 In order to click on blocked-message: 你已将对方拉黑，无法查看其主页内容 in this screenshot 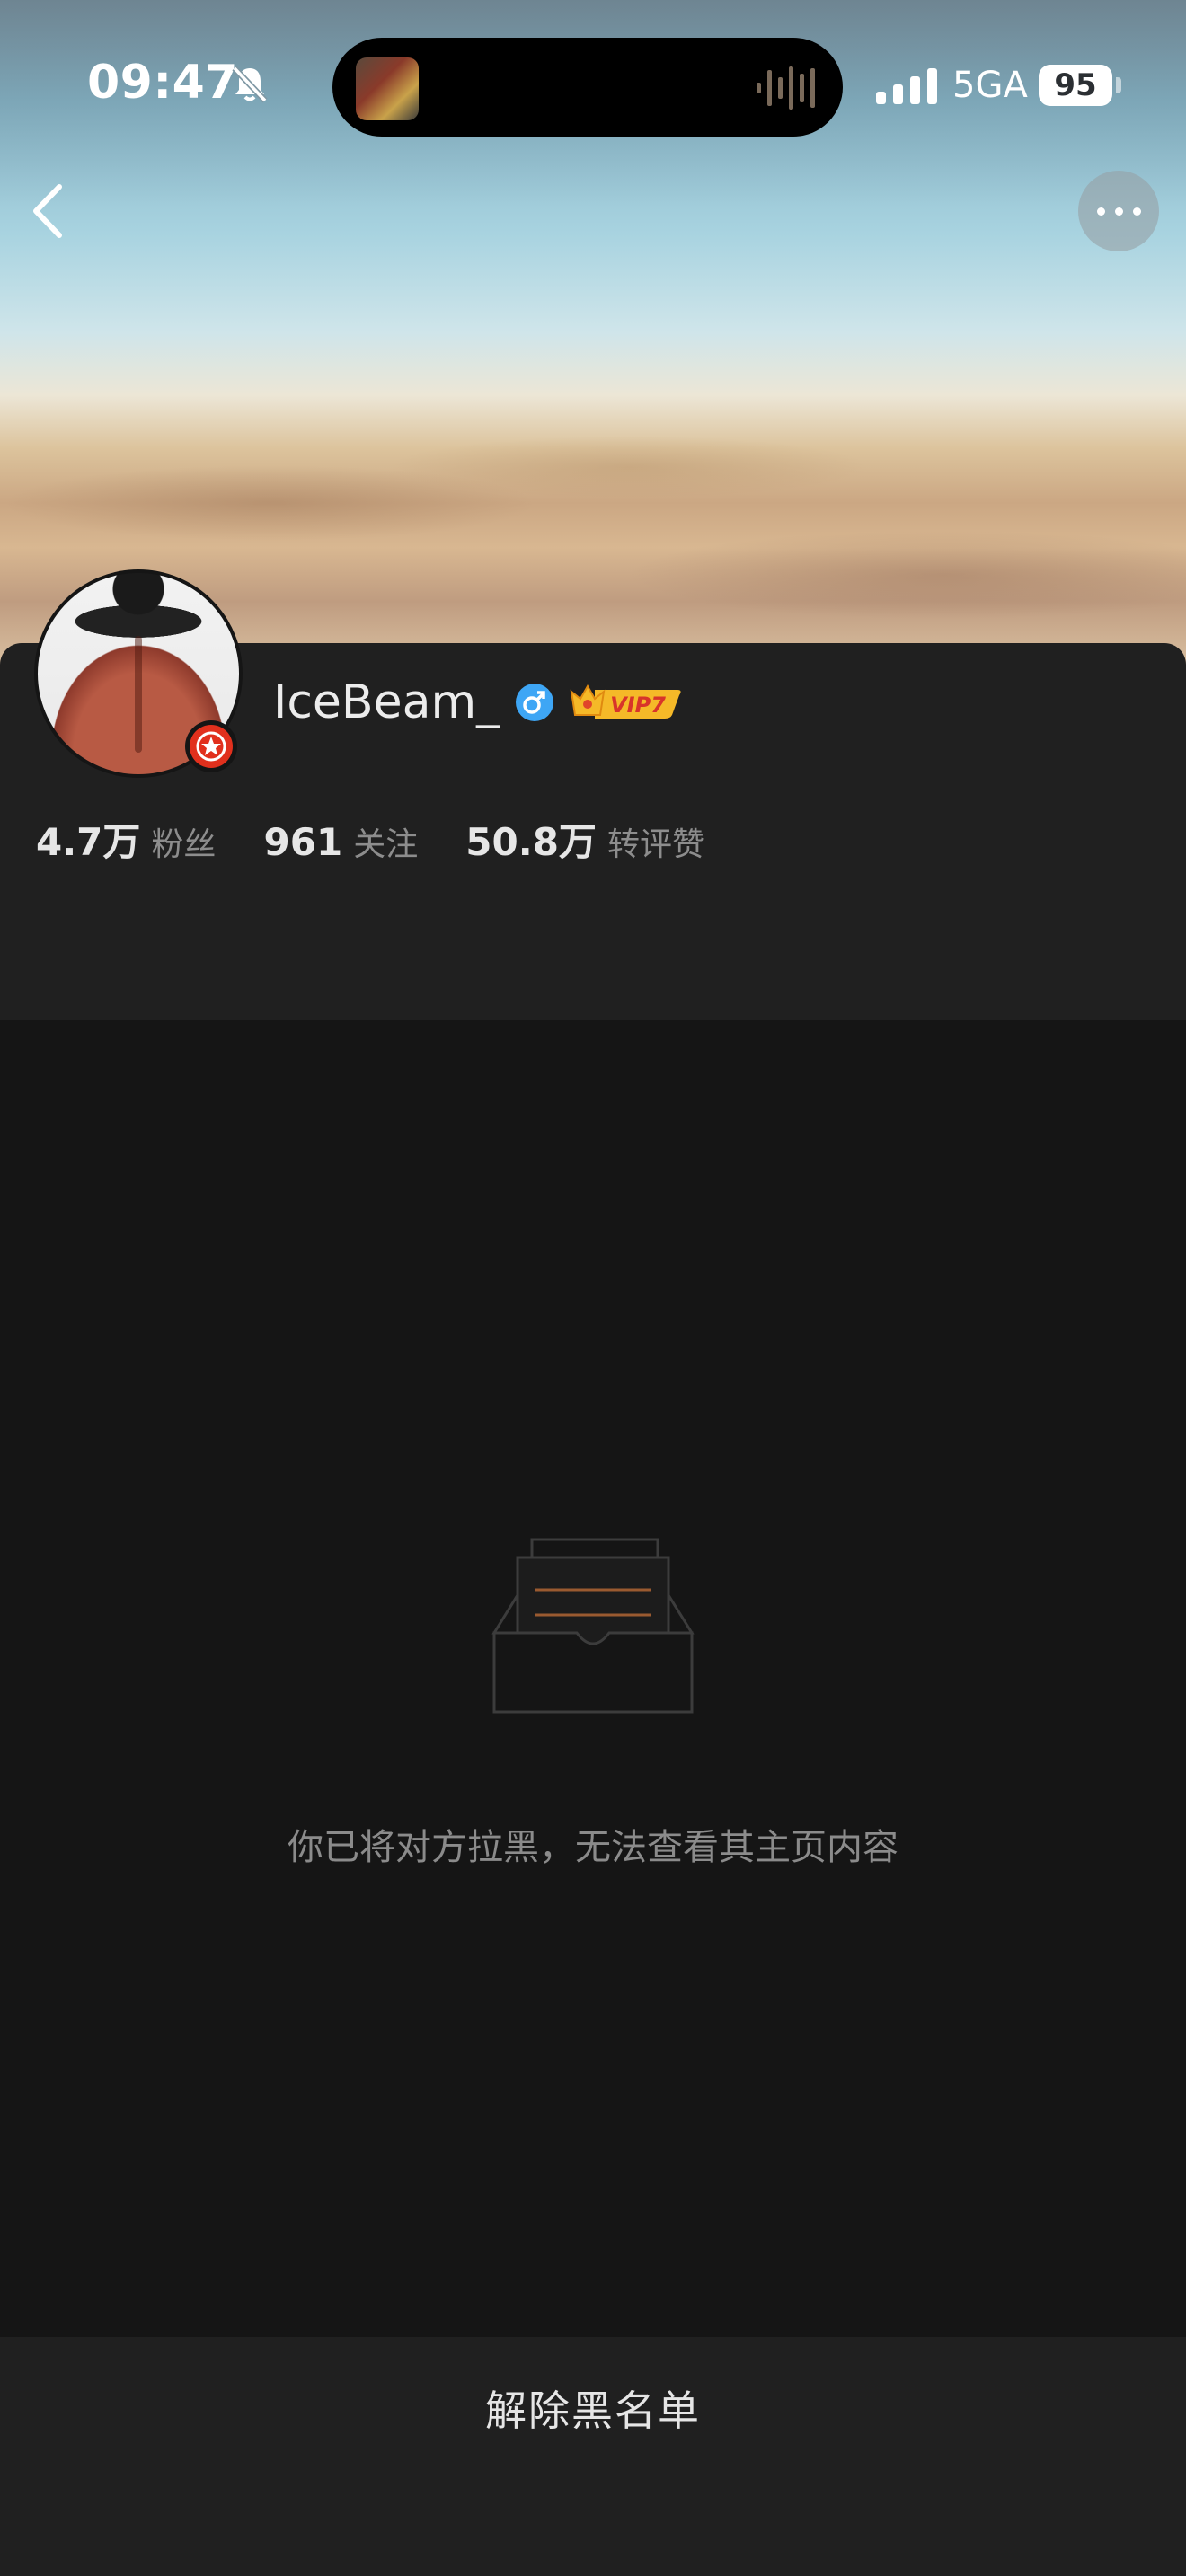, I will do `click(593, 1847)`.